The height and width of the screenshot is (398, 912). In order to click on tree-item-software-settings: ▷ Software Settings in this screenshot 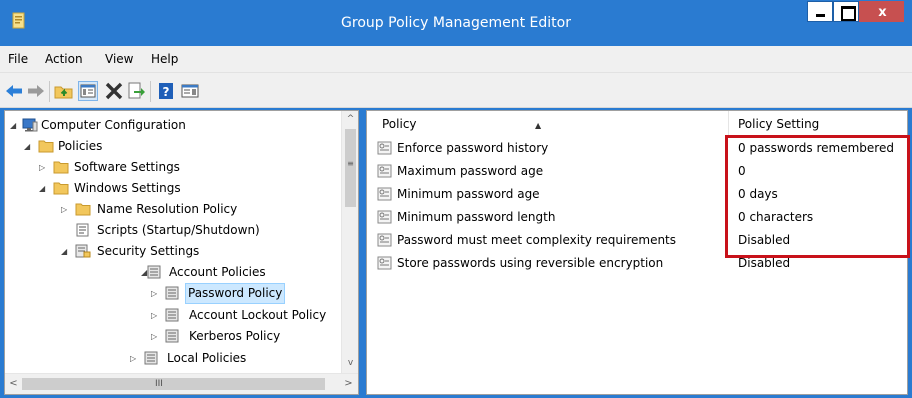, I will do `click(174, 167)`.